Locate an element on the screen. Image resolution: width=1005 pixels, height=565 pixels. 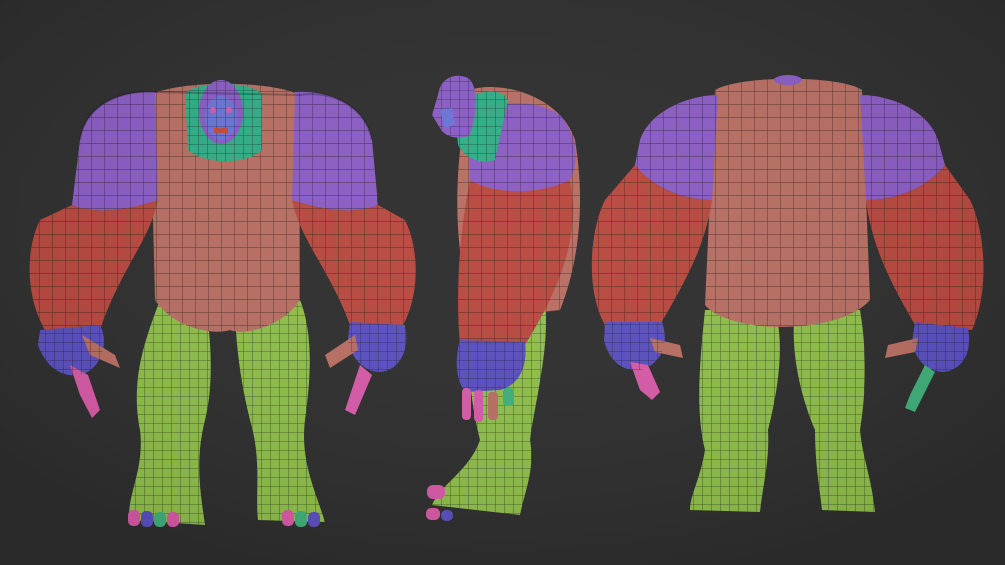
front-toes-right is located at coordinates (301, 518).